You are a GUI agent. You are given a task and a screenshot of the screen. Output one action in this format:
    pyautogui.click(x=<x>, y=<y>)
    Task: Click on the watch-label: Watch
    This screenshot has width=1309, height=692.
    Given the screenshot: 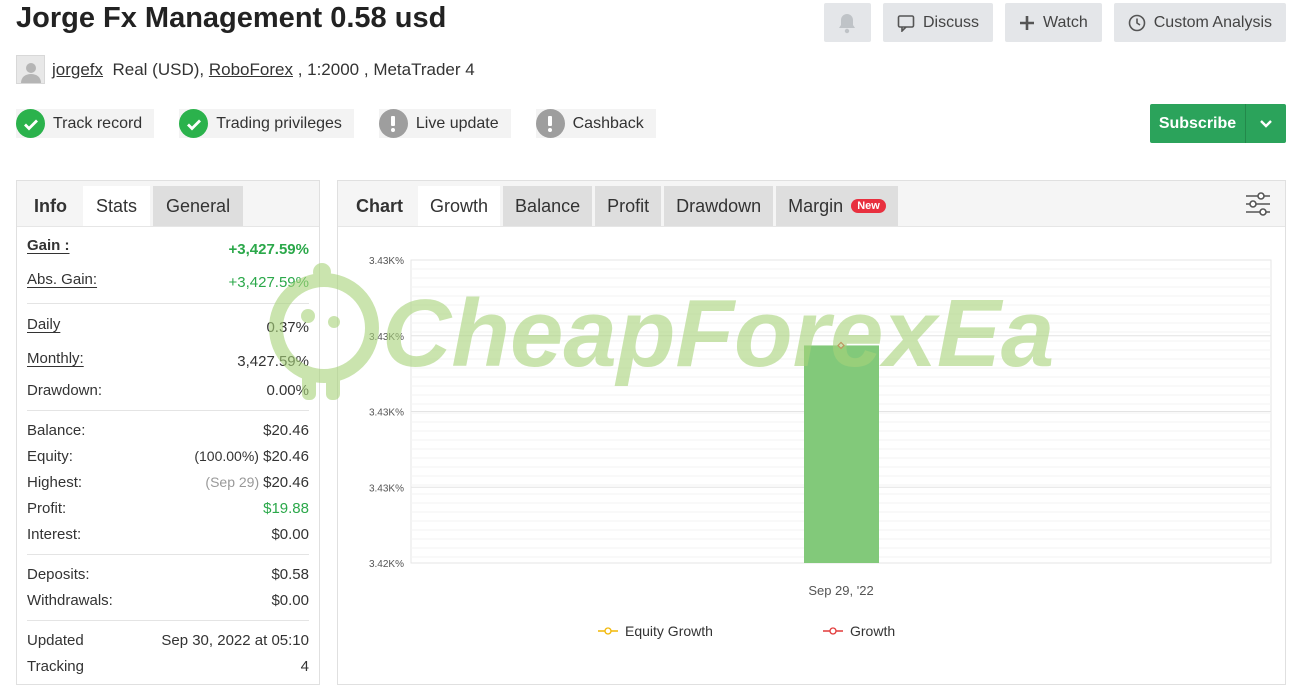 What is the action you would take?
    pyautogui.click(x=1065, y=22)
    